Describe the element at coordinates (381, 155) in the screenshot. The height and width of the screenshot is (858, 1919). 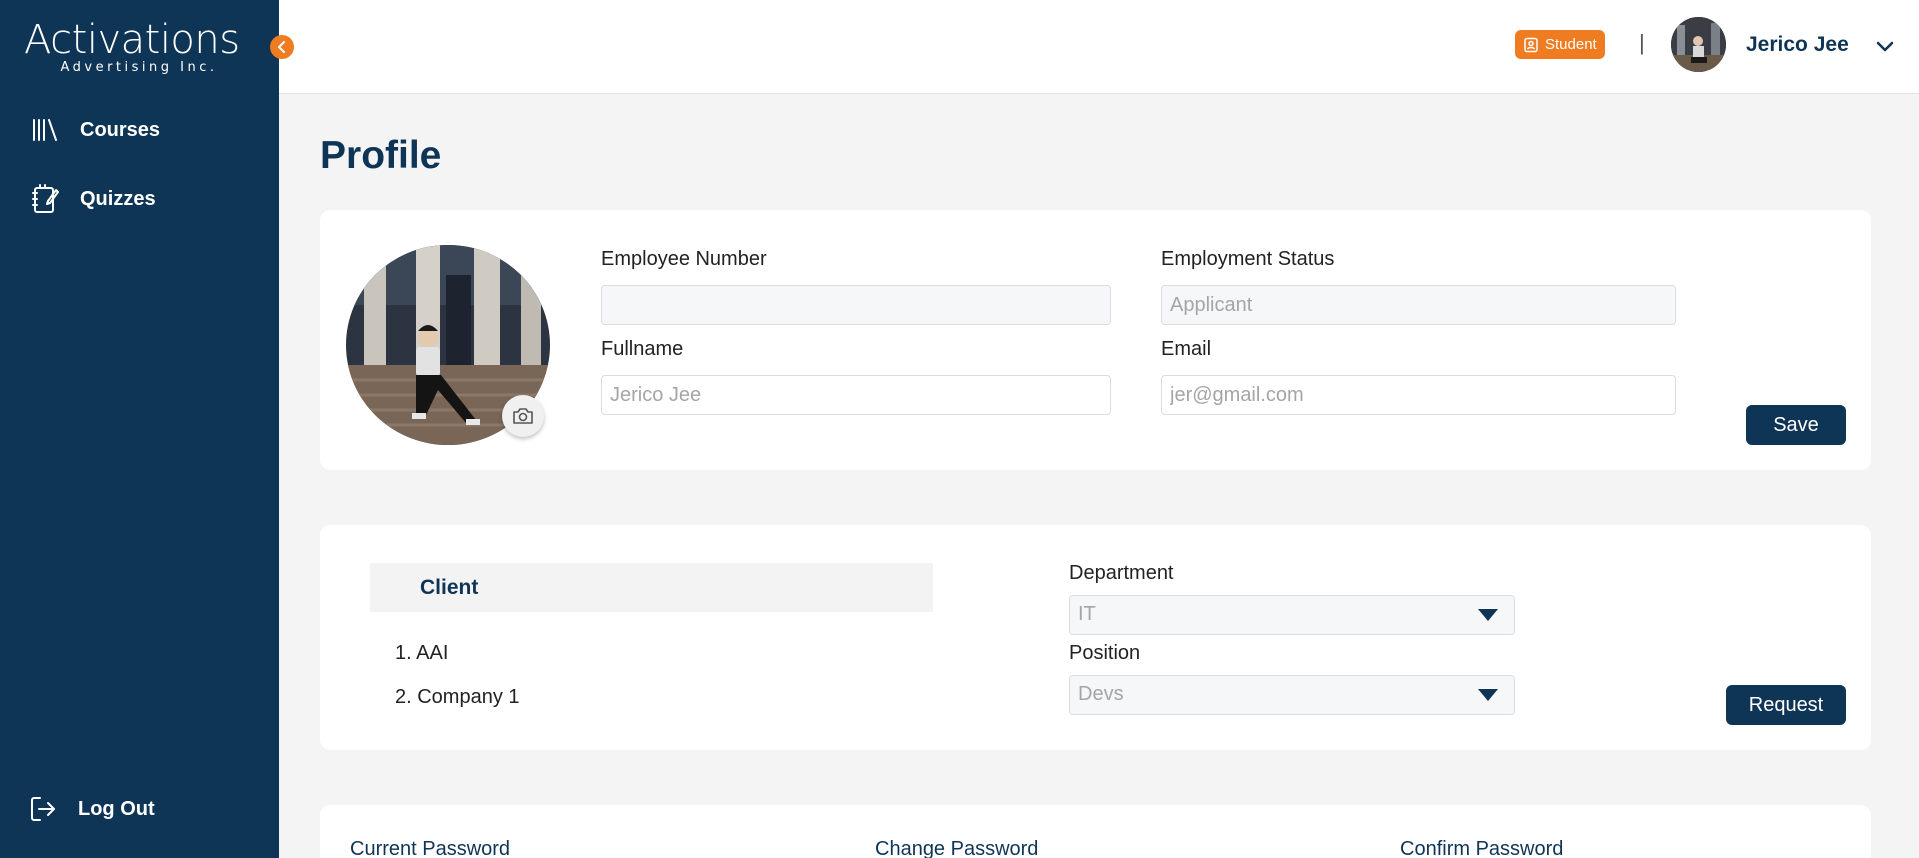
I see `page-title: Profile` at that location.